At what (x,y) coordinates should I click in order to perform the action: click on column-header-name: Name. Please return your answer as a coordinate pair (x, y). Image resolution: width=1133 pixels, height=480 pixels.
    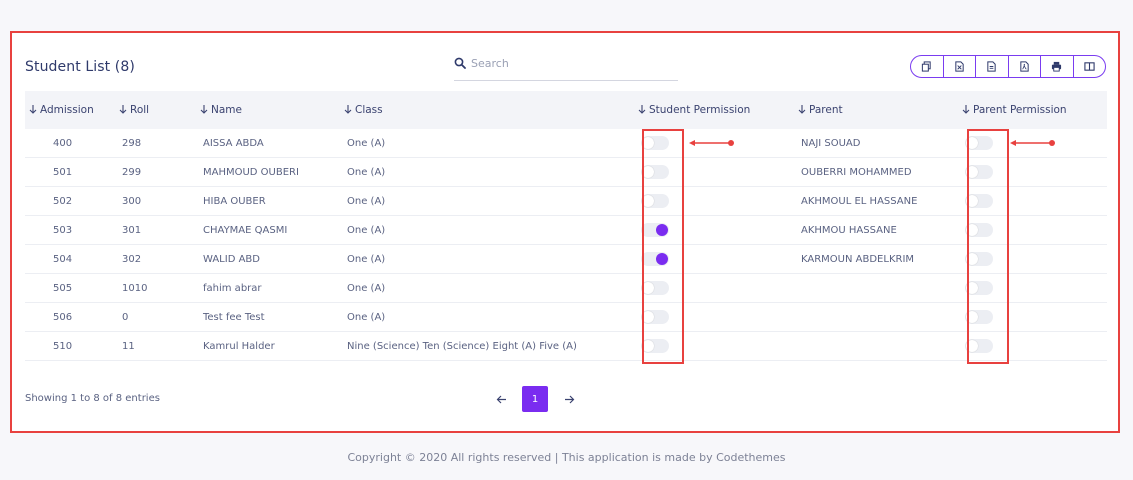
    Looking at the image, I should click on (272, 110).